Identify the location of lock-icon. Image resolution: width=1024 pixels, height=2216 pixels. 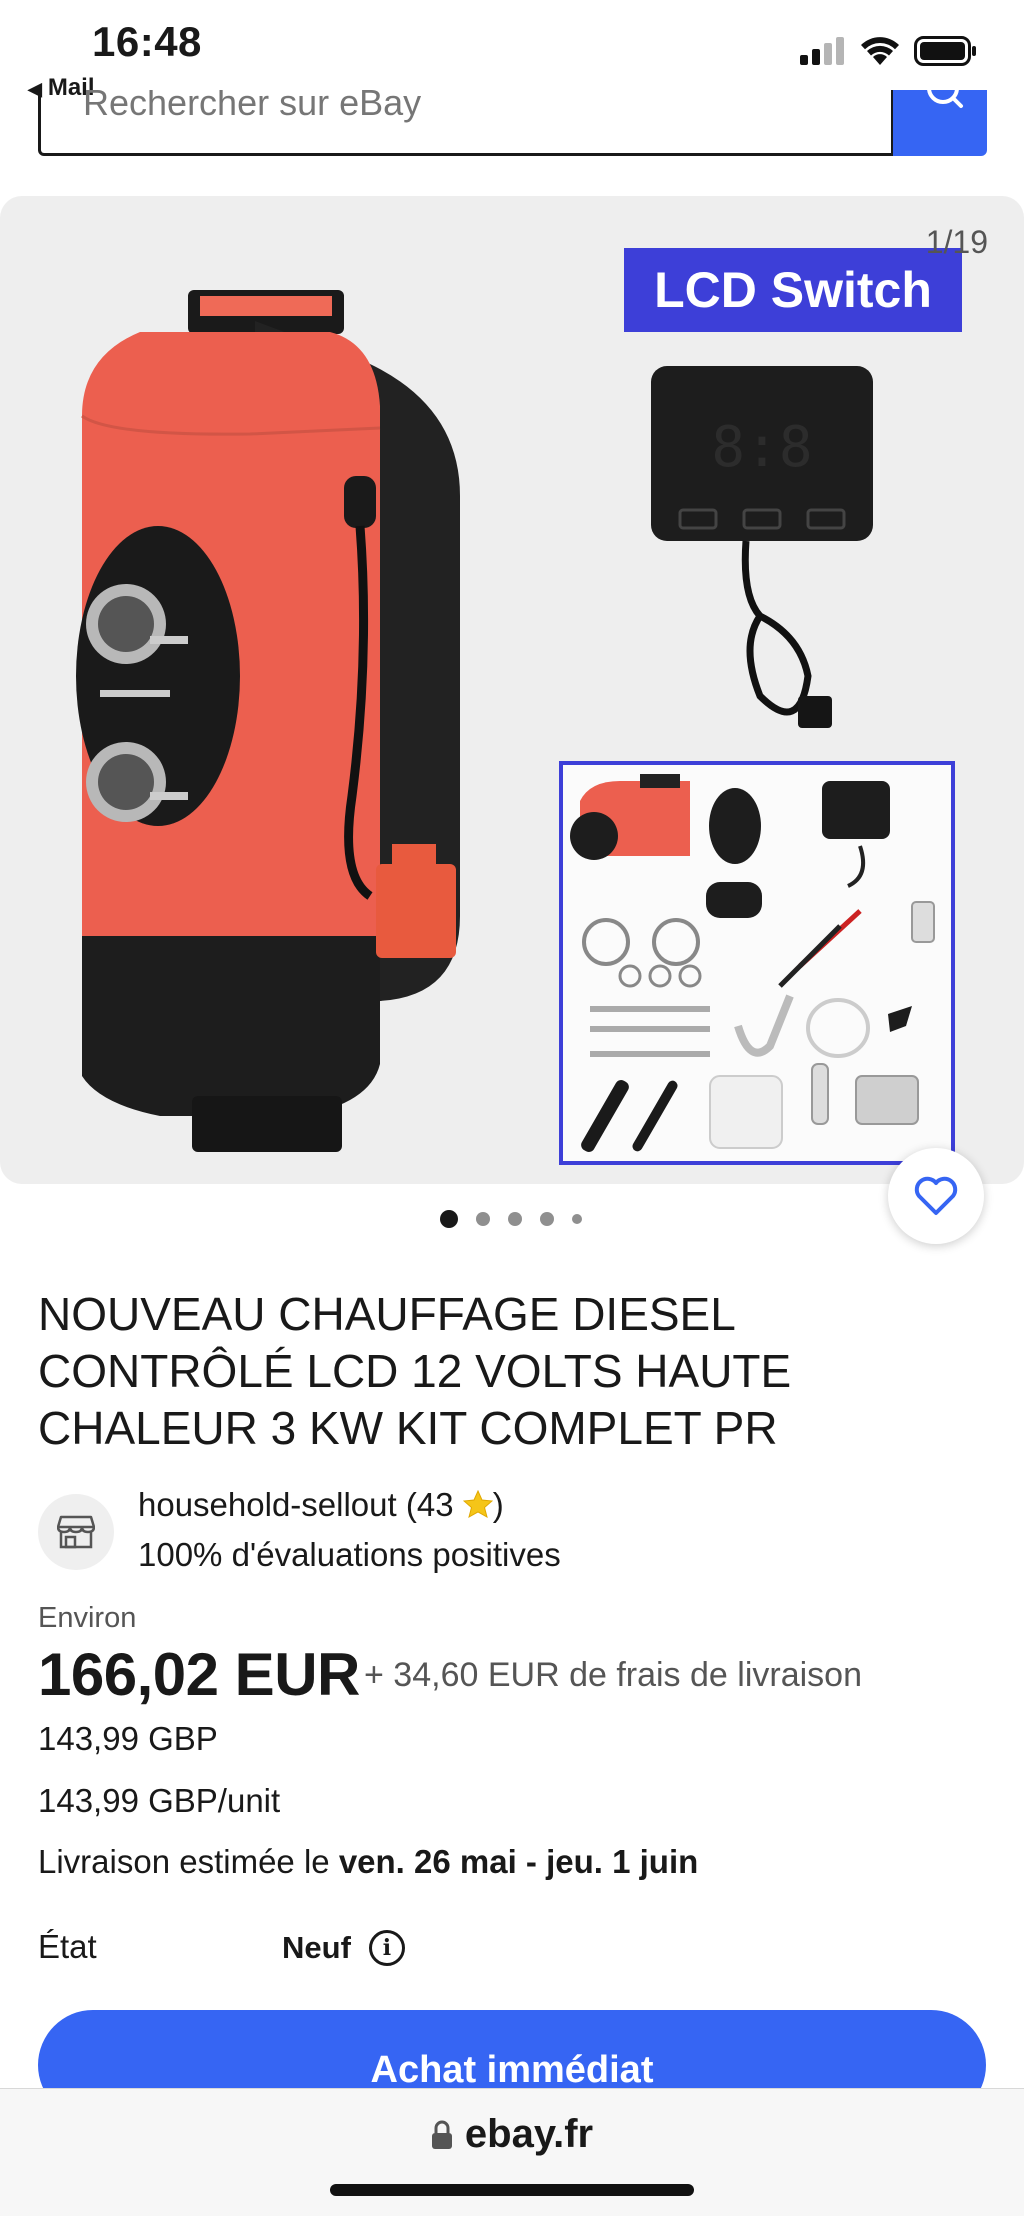
(441, 2134).